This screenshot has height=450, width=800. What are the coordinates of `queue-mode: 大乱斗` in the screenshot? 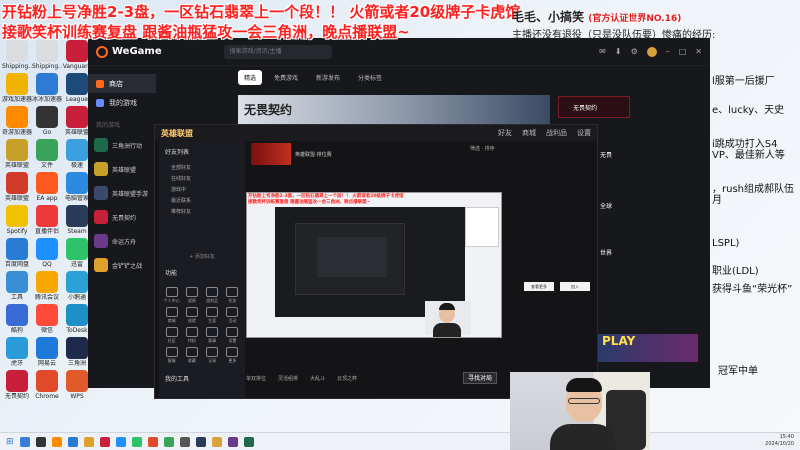 It's located at (317, 378).